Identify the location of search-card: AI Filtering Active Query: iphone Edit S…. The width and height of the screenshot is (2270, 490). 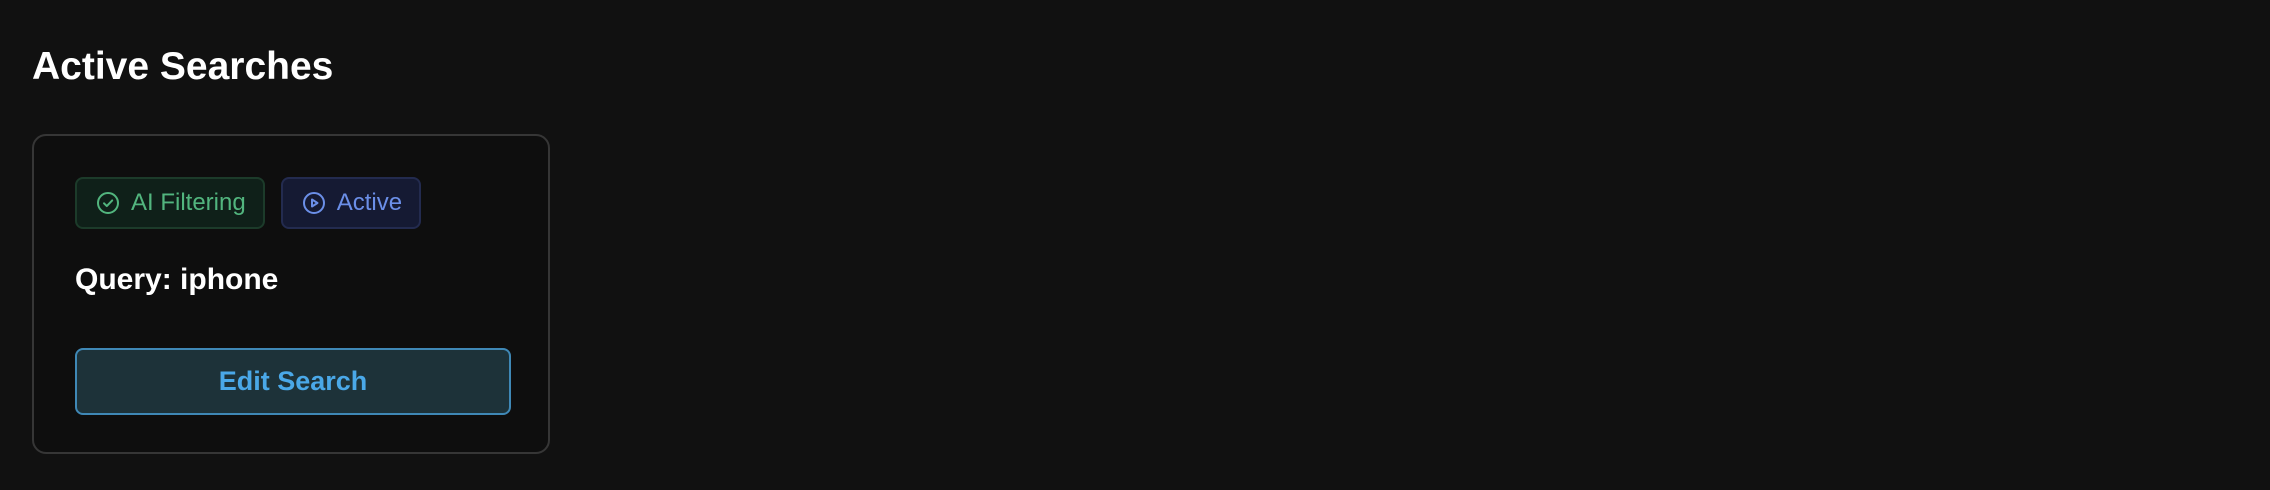
(291, 294).